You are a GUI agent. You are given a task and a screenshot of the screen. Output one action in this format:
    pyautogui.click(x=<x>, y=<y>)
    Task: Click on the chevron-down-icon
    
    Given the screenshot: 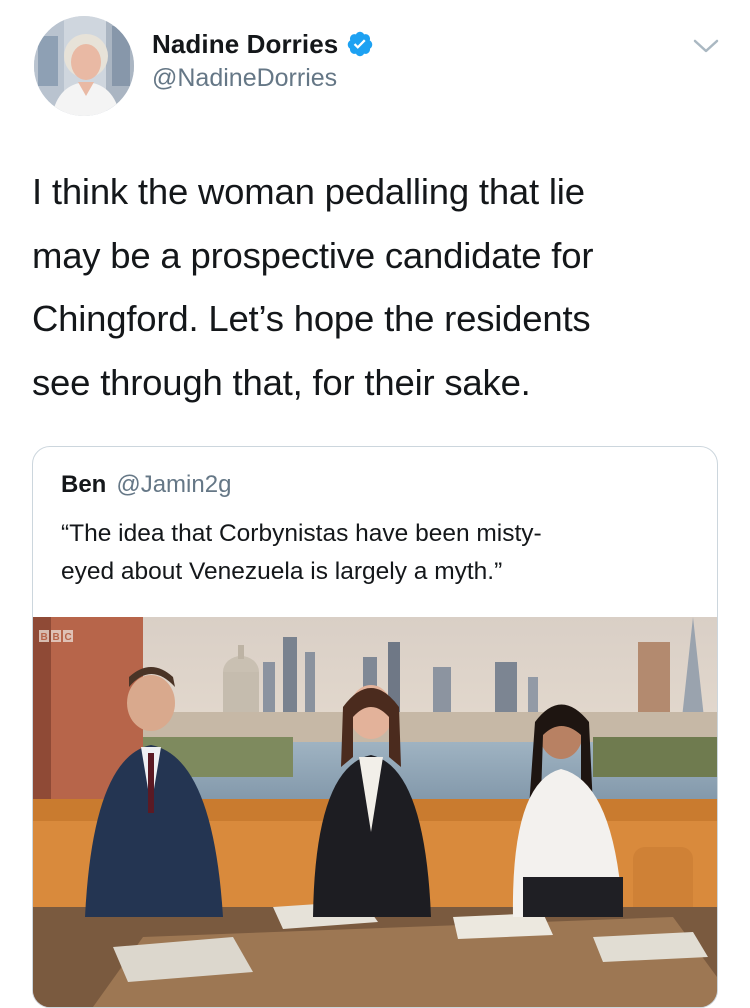 What is the action you would take?
    pyautogui.click(x=706, y=46)
    